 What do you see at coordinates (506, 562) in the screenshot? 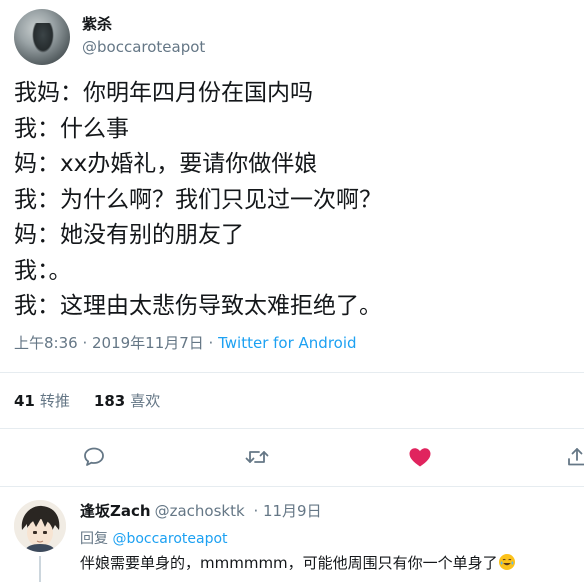
I see `tears-of-joy-emoji-icon` at bounding box center [506, 562].